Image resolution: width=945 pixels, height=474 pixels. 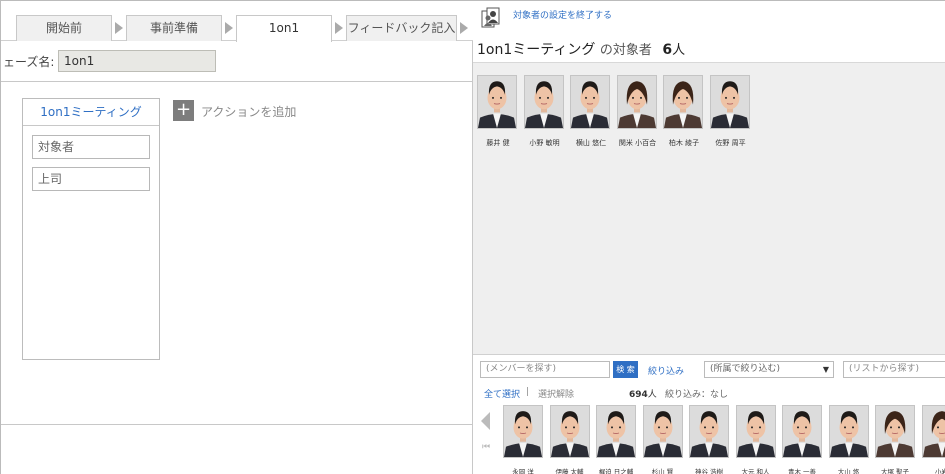 I want to click on member-card: 青木 一善, so click(x=802, y=439).